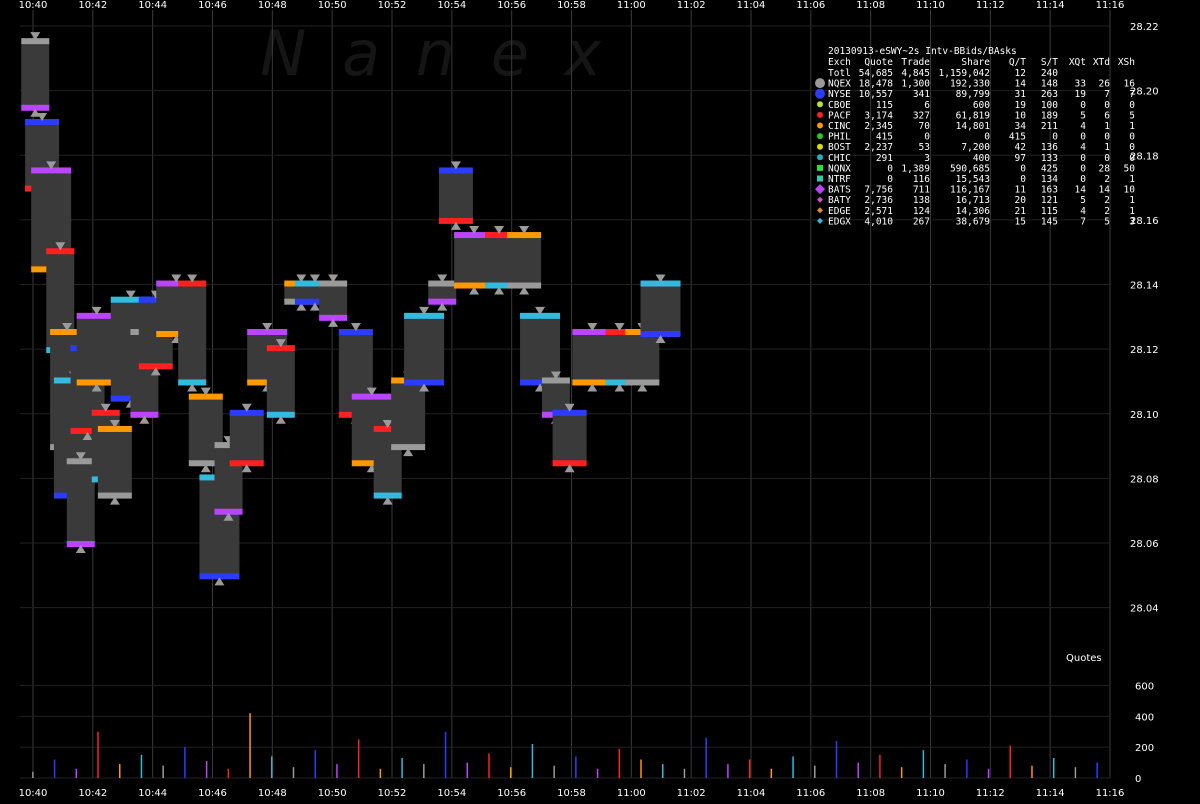  What do you see at coordinates (884, 137) in the screenshot?
I see `legend-cell-quote: 415` at bounding box center [884, 137].